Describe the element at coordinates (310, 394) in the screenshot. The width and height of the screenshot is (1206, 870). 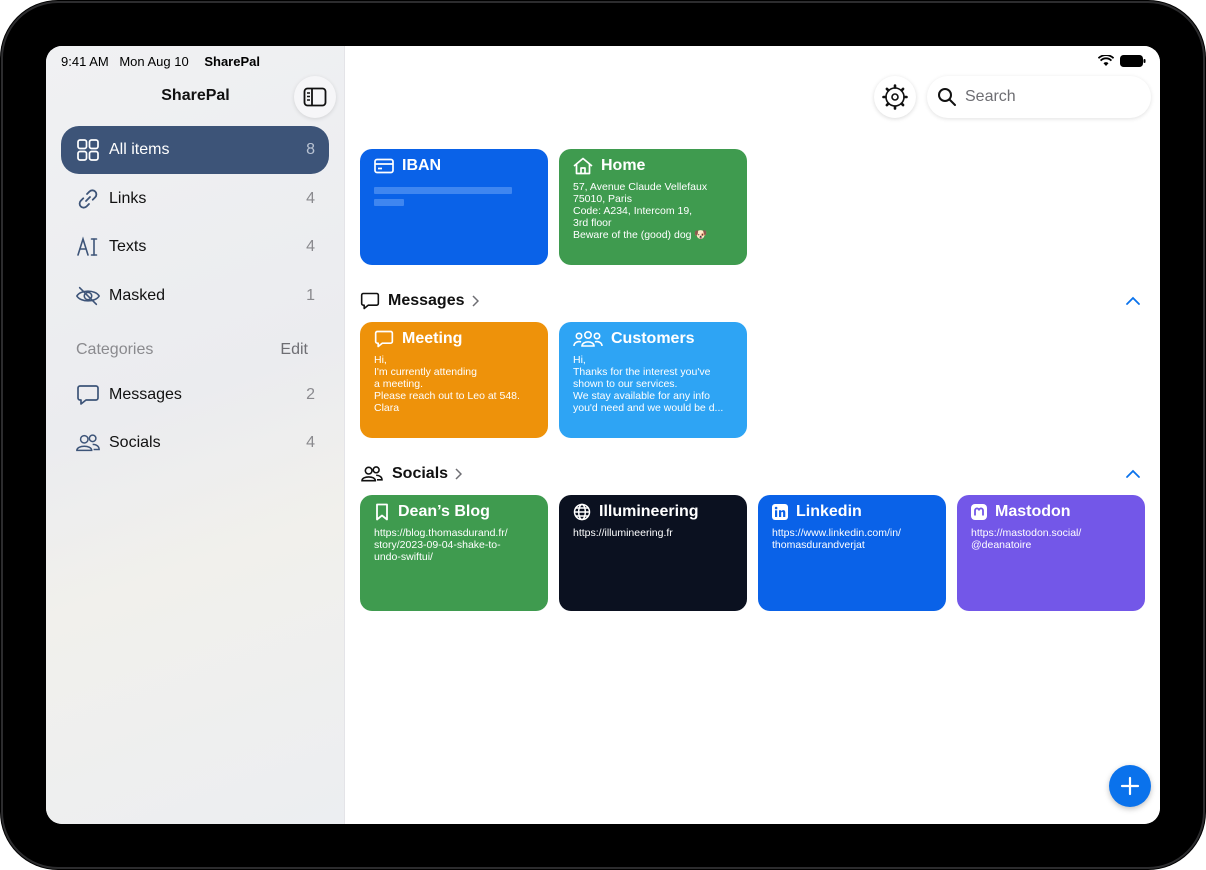
I see `sidebar-item-count: 2` at that location.